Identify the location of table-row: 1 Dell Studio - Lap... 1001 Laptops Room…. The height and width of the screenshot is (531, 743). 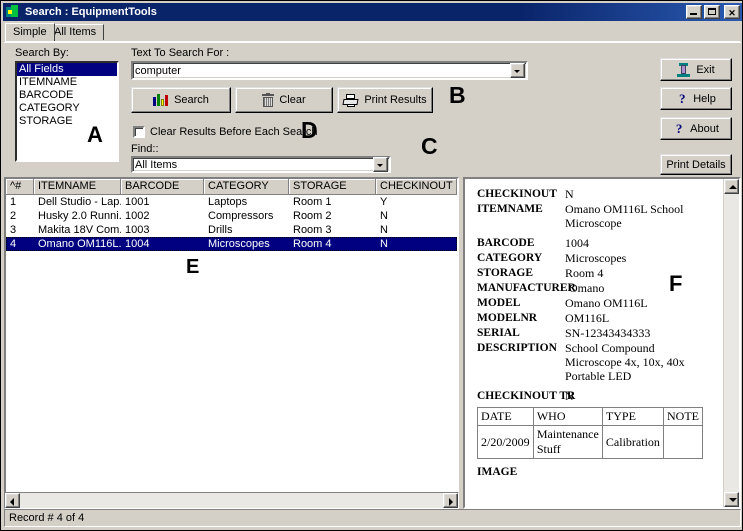
(231, 202).